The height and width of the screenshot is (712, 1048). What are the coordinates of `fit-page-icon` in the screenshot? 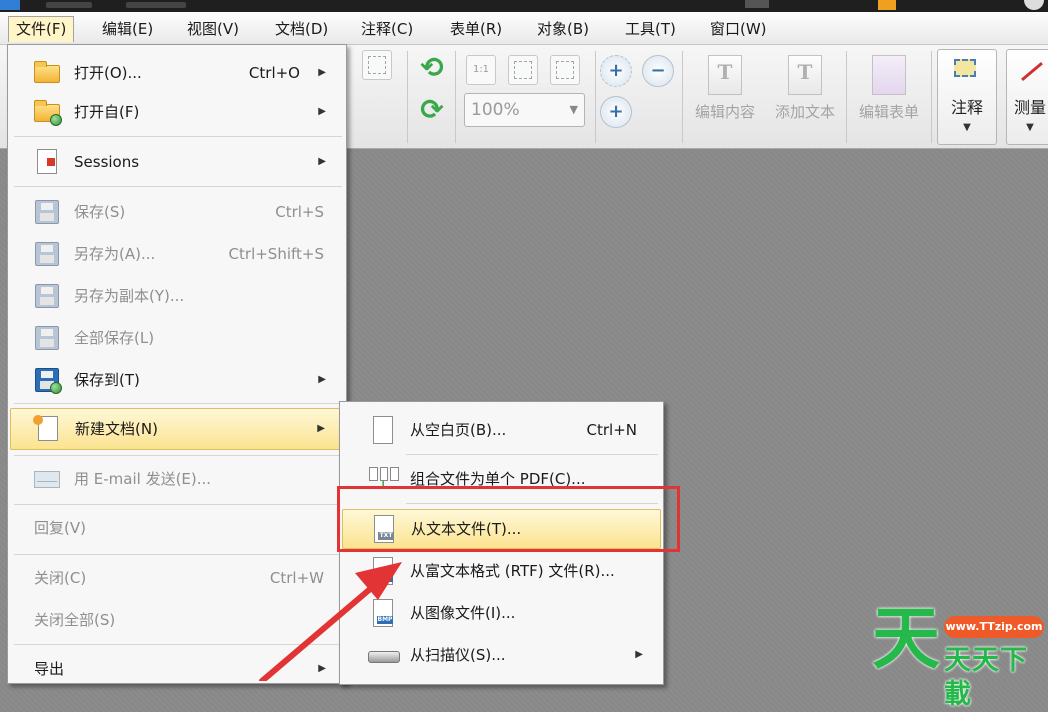 It's located at (523, 70).